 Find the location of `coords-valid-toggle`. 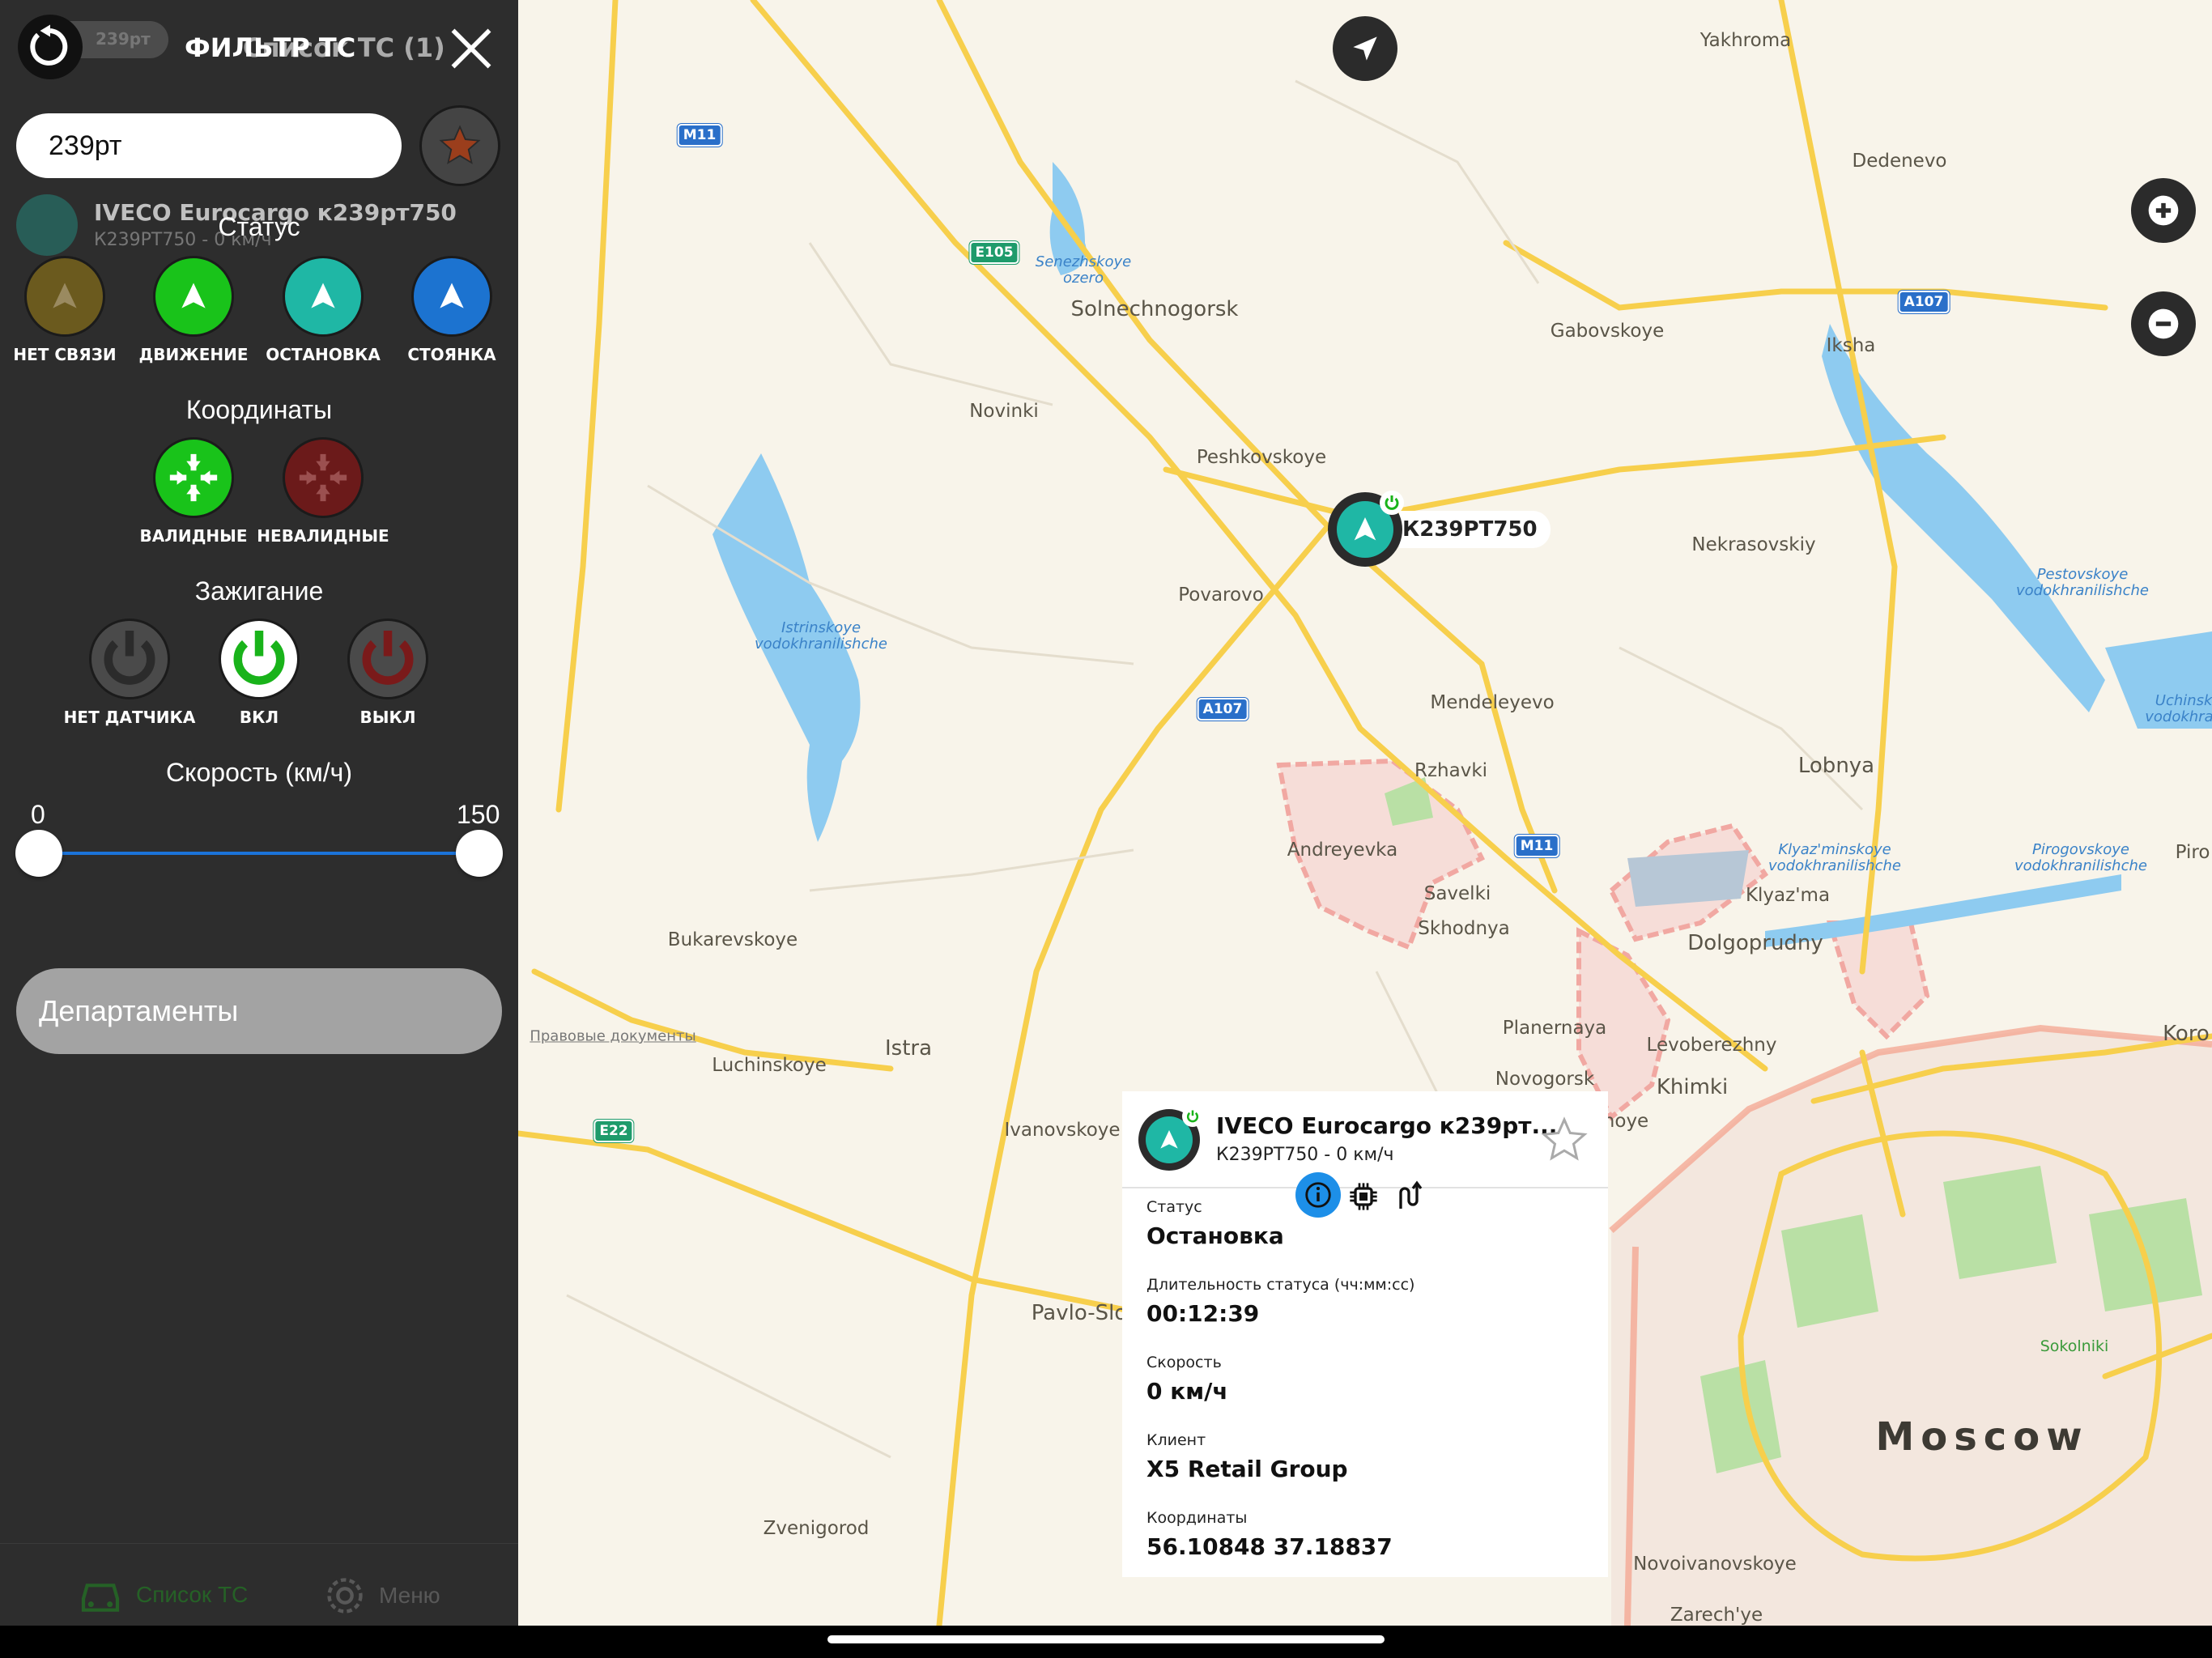

coords-valid-toggle is located at coordinates (194, 477).